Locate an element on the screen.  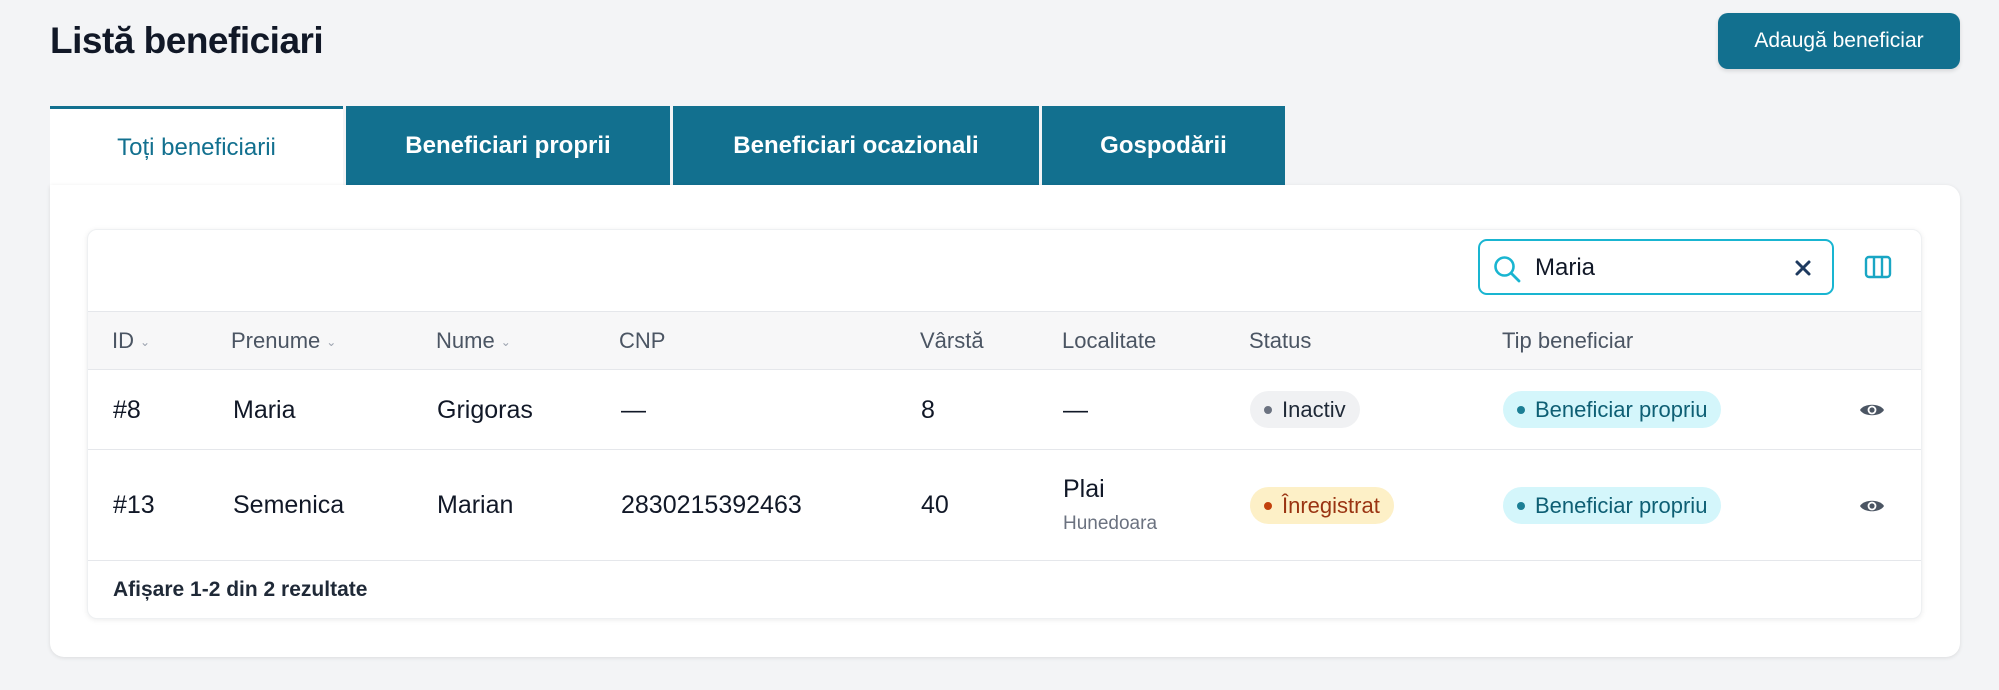
cell-id: #8 is located at coordinates (127, 410).